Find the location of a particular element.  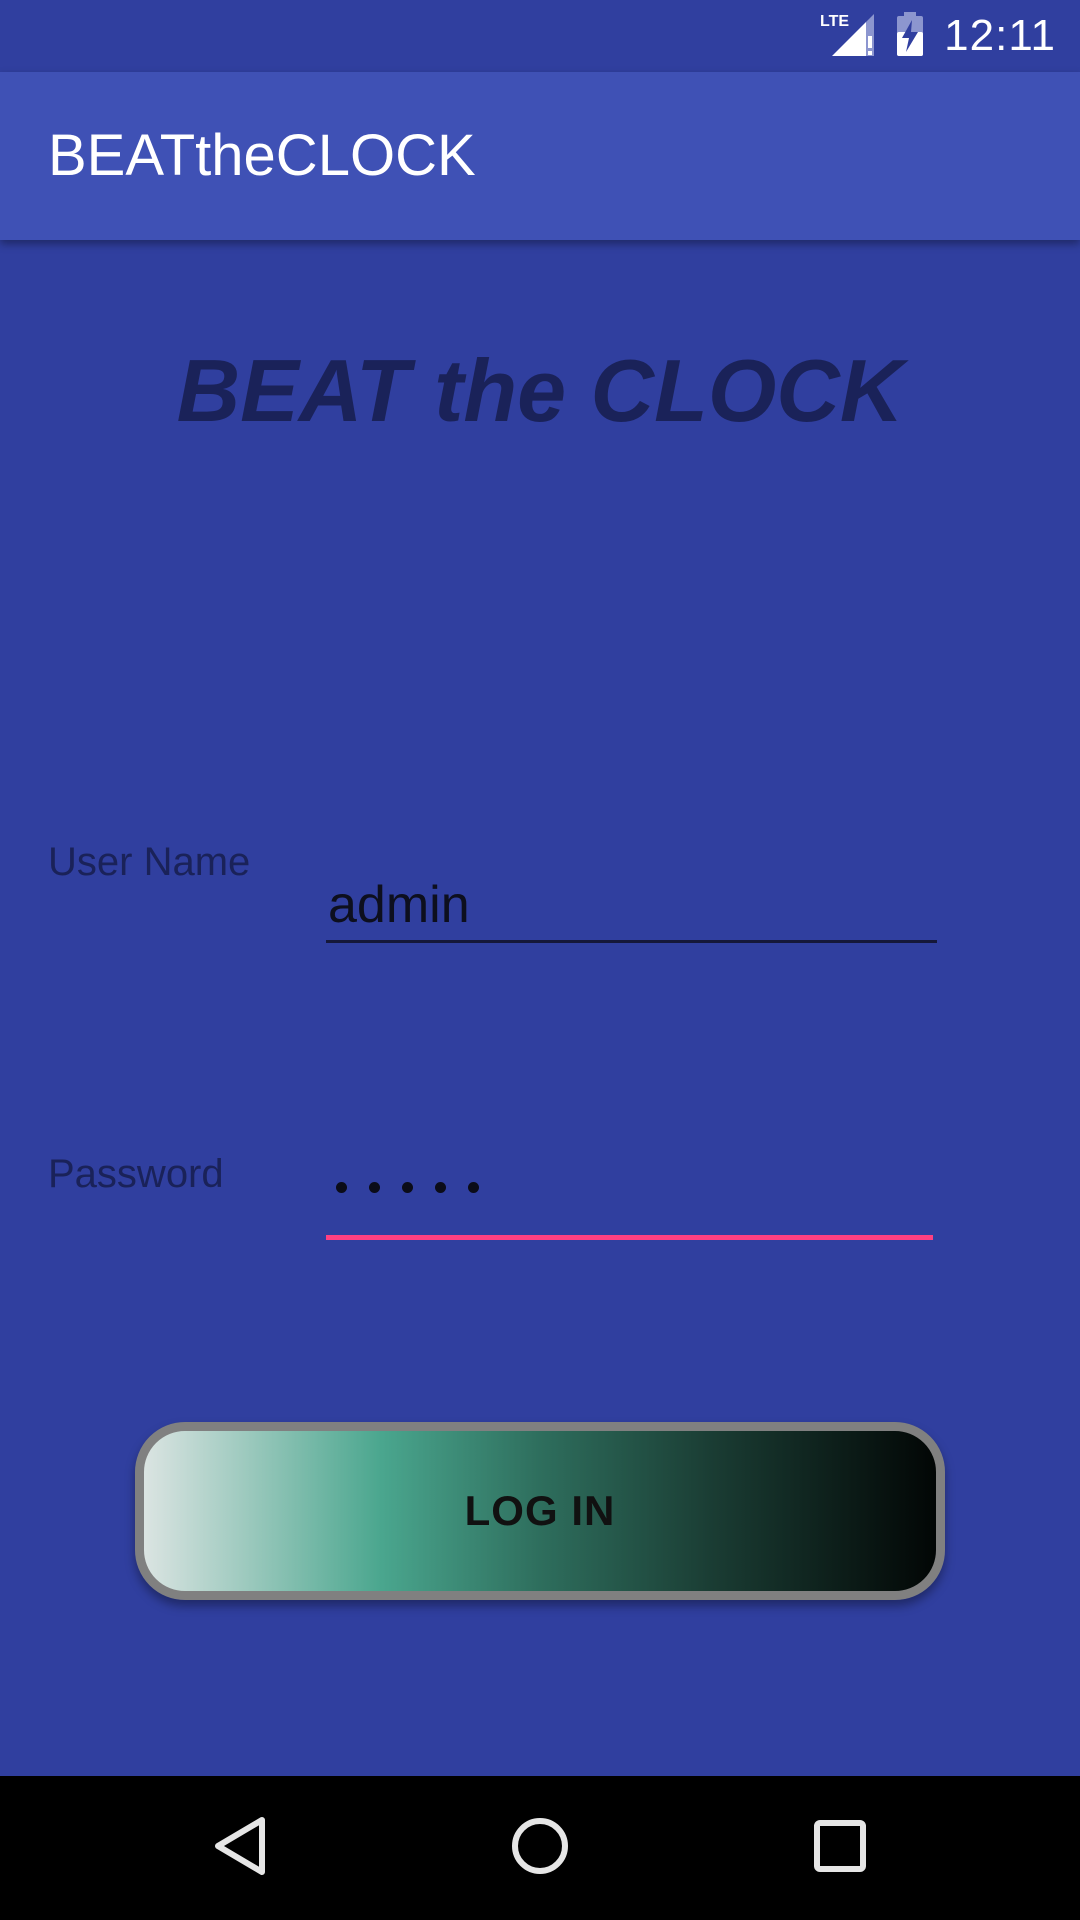

password-label: Password is located at coordinates (136, 1174).